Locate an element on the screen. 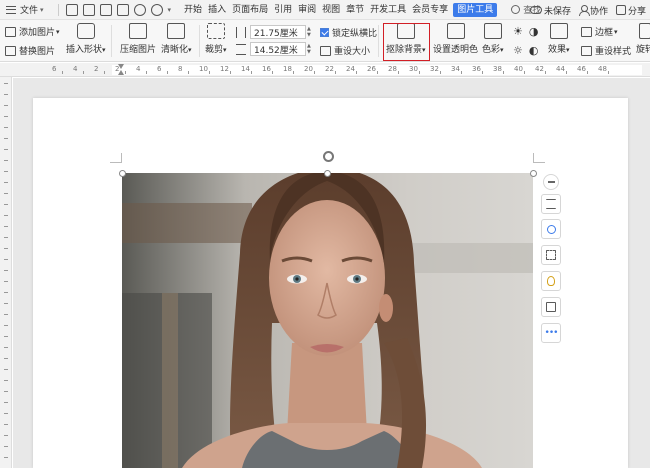 The height and width of the screenshot is (468, 650). undo-icon is located at coordinates (139, 9).